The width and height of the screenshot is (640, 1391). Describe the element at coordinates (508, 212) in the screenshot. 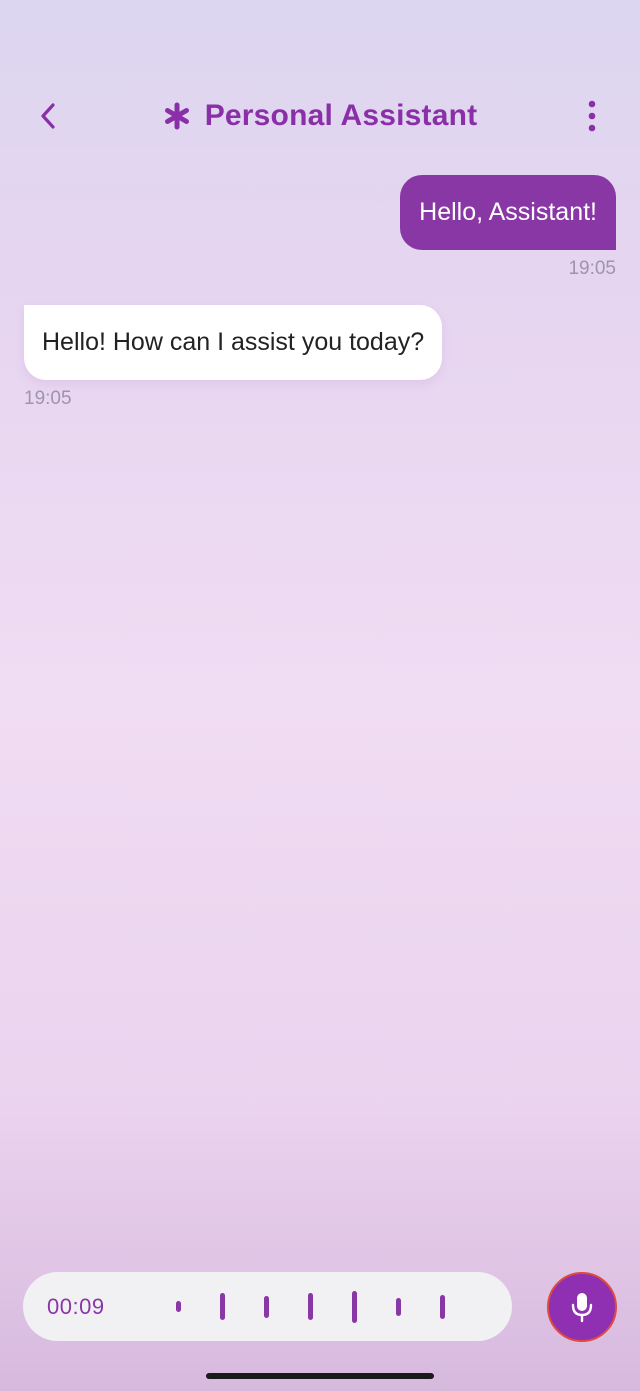

I see `user-message-bubble: Hello, Assistant!` at that location.